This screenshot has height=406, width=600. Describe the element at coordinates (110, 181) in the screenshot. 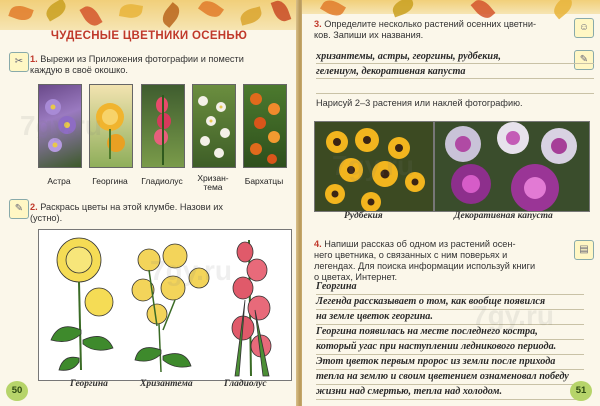

I see `caption-dahlia: Георгина` at that location.